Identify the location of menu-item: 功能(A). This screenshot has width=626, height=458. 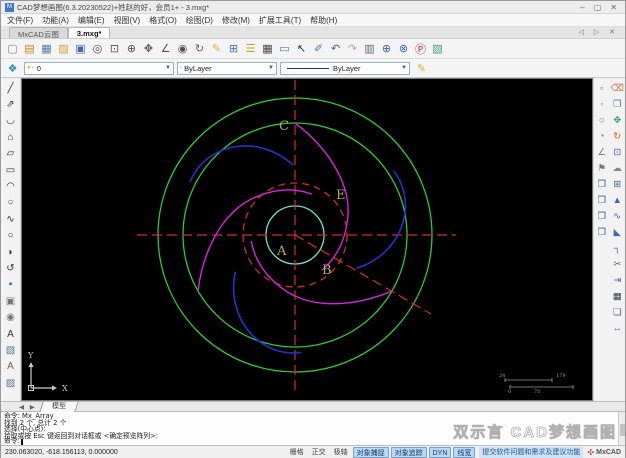
(55, 20).